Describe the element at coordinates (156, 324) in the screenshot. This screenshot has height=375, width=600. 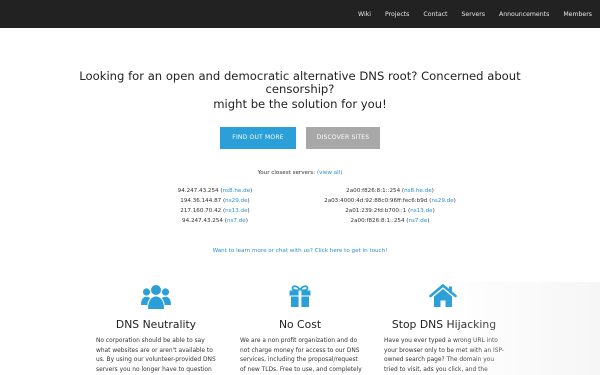
I see `feature-title-dns-neutrality: DNS Neutrality` at that location.